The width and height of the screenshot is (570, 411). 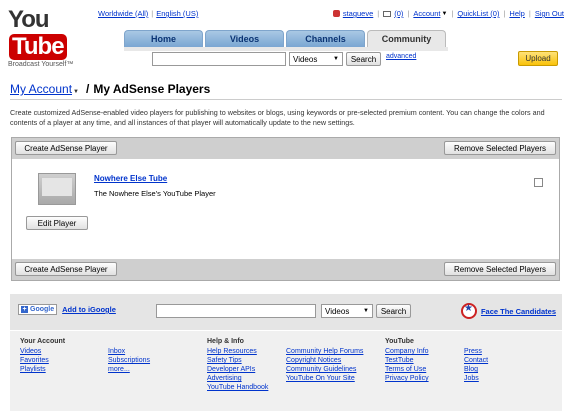 I want to click on user-icon, so click(x=336, y=13).